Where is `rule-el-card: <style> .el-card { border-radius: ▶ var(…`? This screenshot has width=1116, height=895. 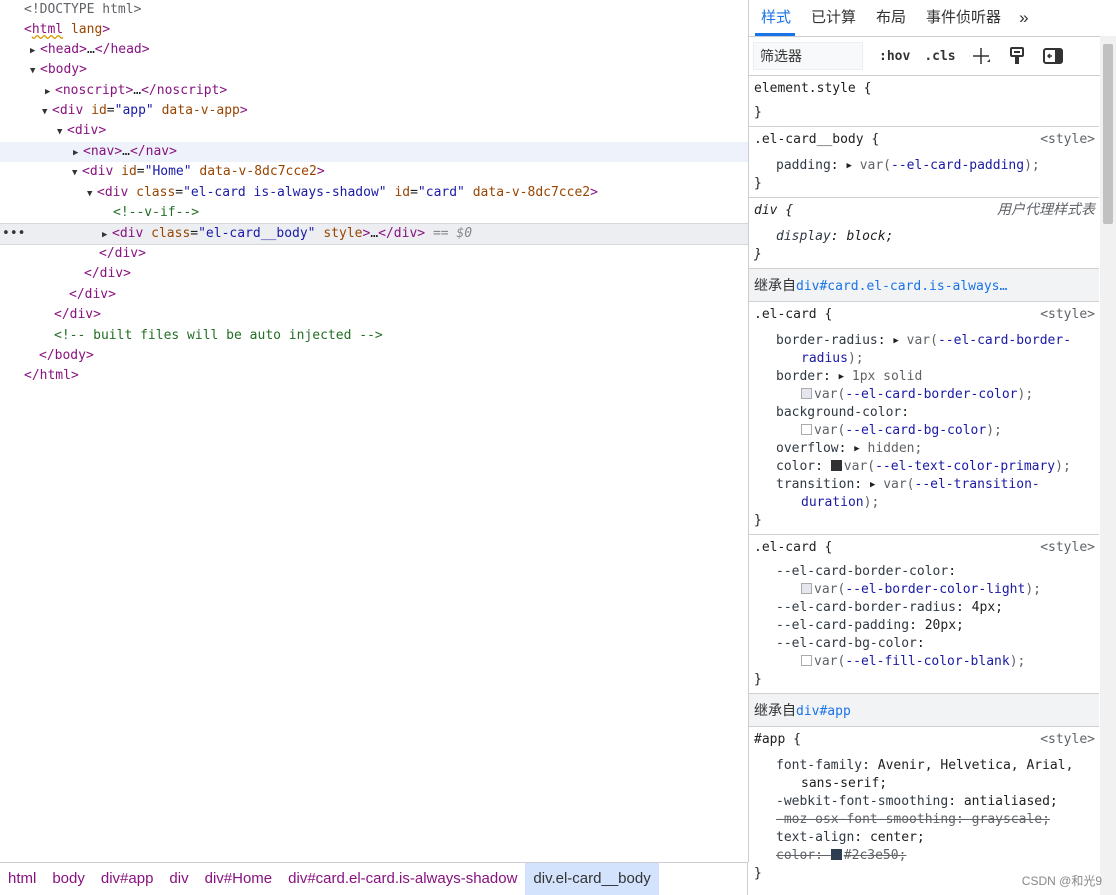 rule-el-card: <style> .el-card { border-radius: ▶ var(… is located at coordinates (924, 418).